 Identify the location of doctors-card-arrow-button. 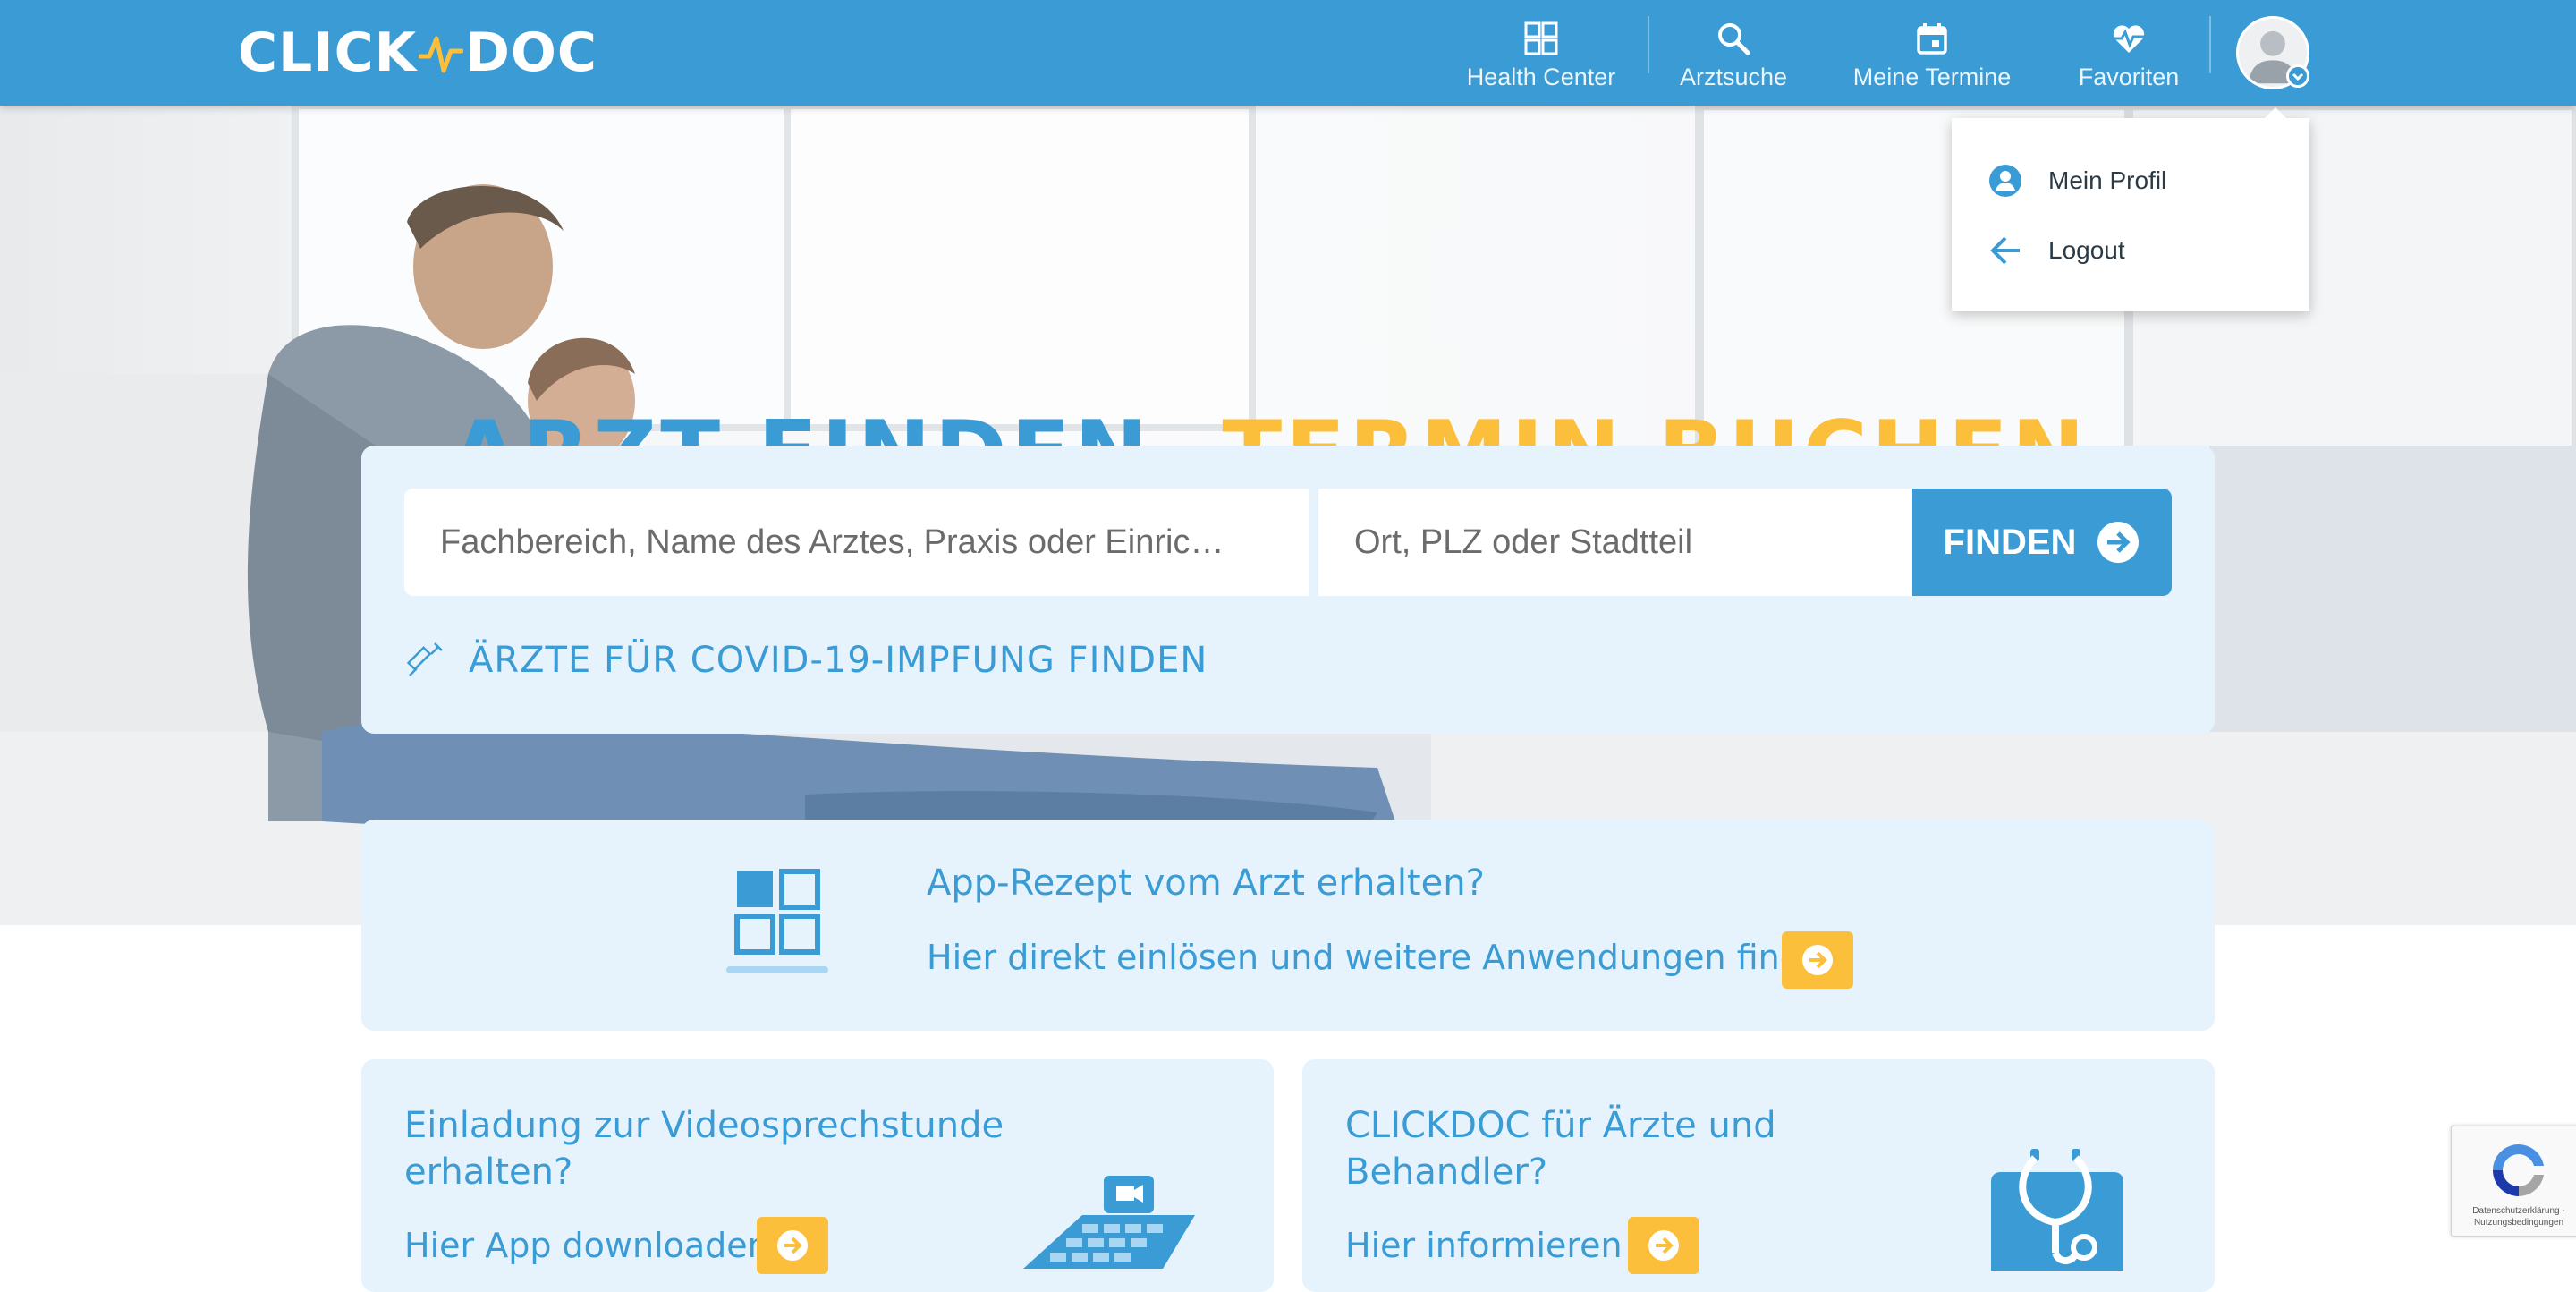
(1663, 1245).